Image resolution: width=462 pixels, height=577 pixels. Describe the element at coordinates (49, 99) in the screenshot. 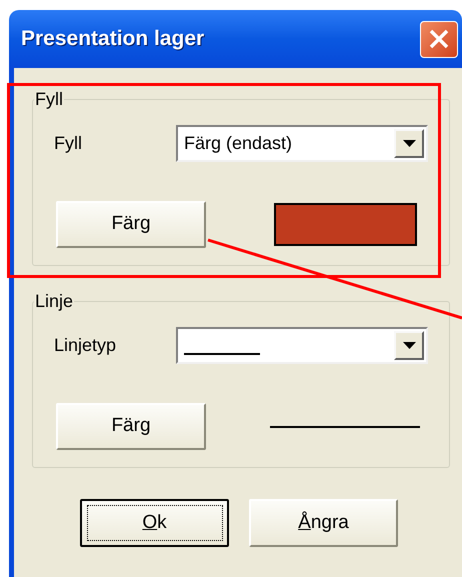

I see `group-title: Fyll` at that location.